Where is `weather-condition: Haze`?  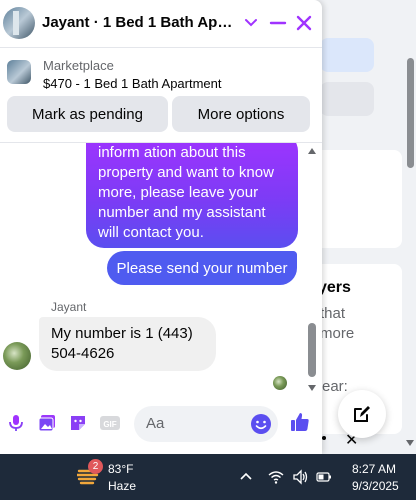
weather-condition: Haze is located at coordinates (122, 486).